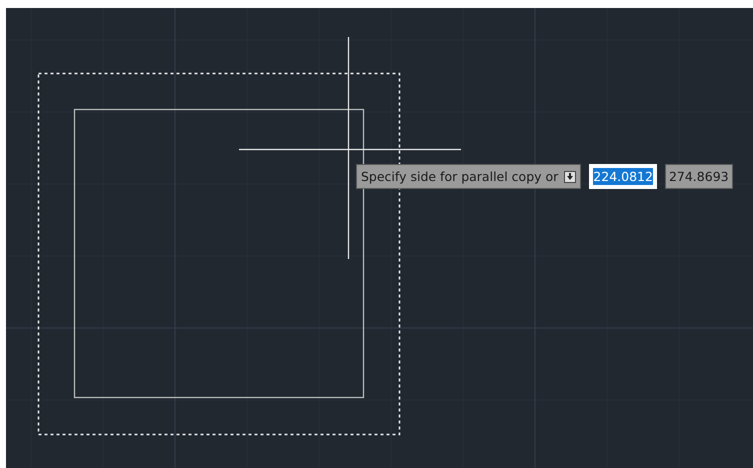 This screenshot has height=468, width=753. Describe the element at coordinates (570, 176) in the screenshot. I see `down-arrow-icon` at that location.